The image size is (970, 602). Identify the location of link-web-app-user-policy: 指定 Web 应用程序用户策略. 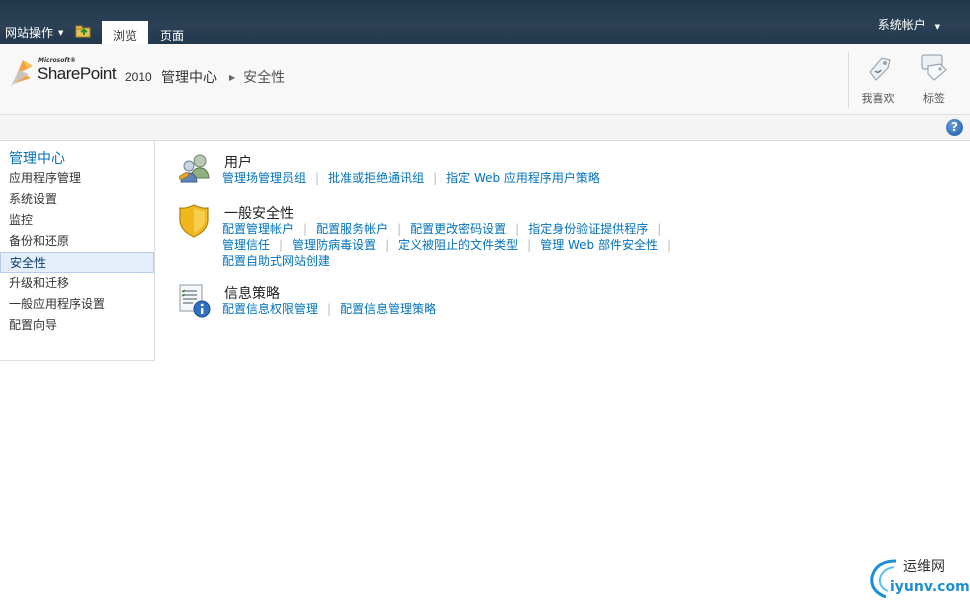
(523, 178).